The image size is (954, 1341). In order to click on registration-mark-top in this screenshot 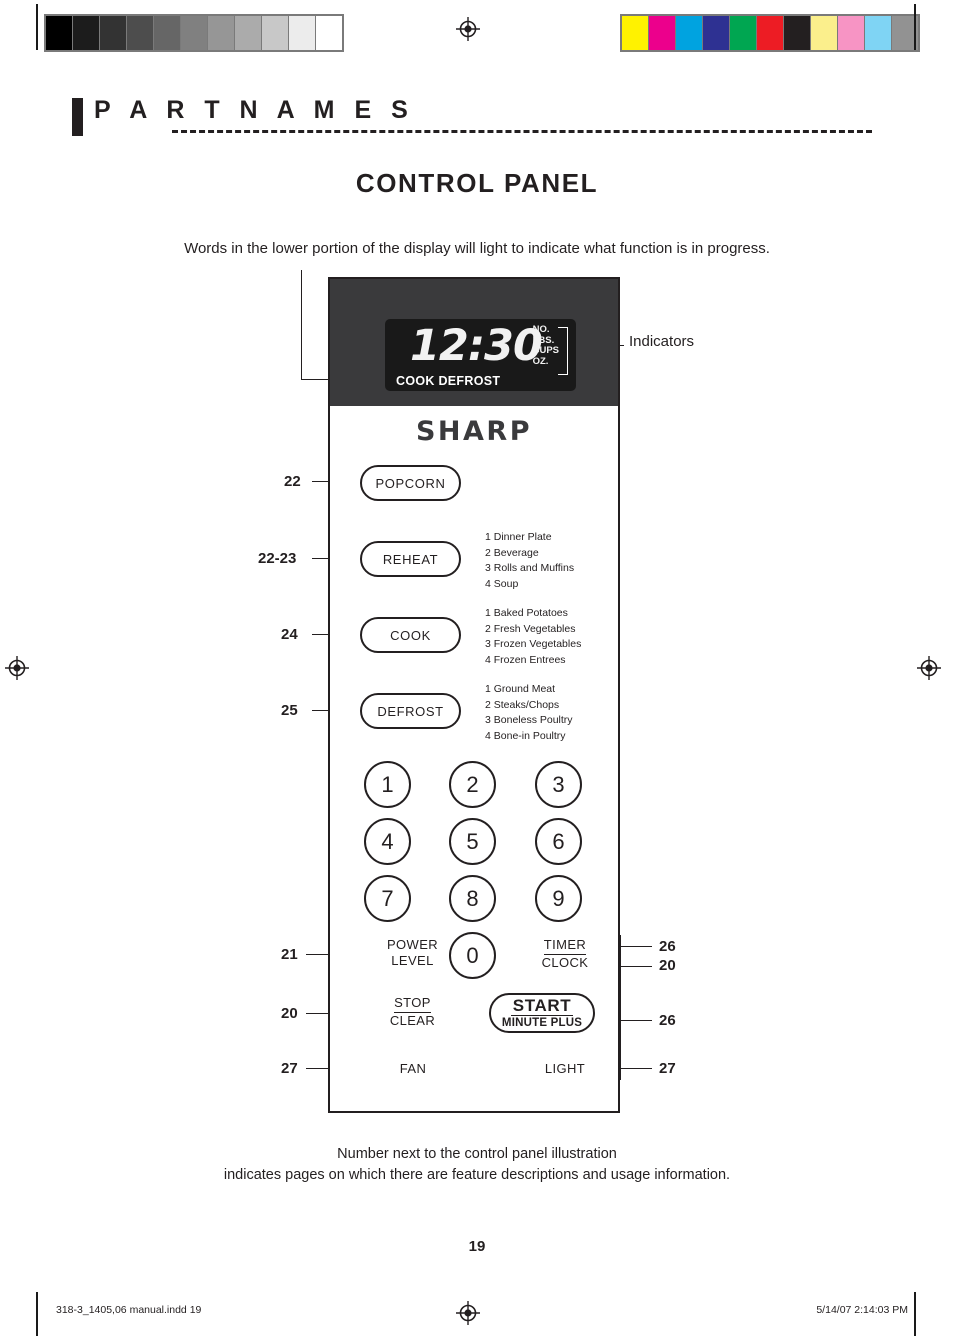, I will do `click(468, 29)`.